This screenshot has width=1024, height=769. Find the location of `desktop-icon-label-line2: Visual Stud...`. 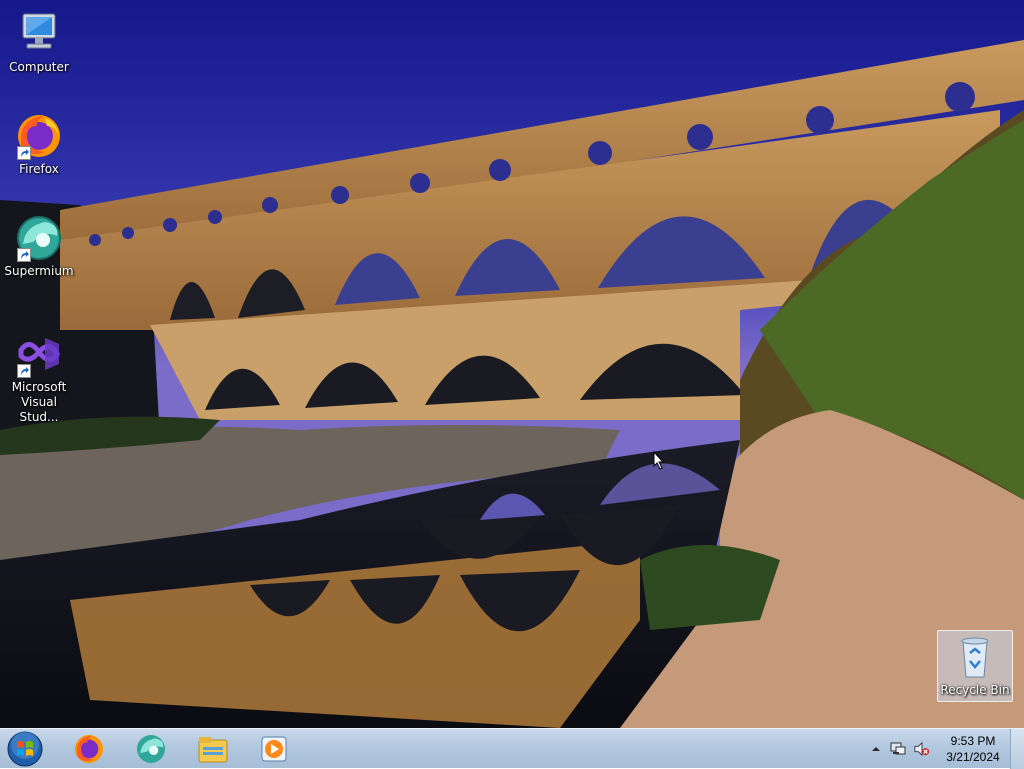

desktop-icon-label-line2: Visual Stud... is located at coordinates (39, 409).